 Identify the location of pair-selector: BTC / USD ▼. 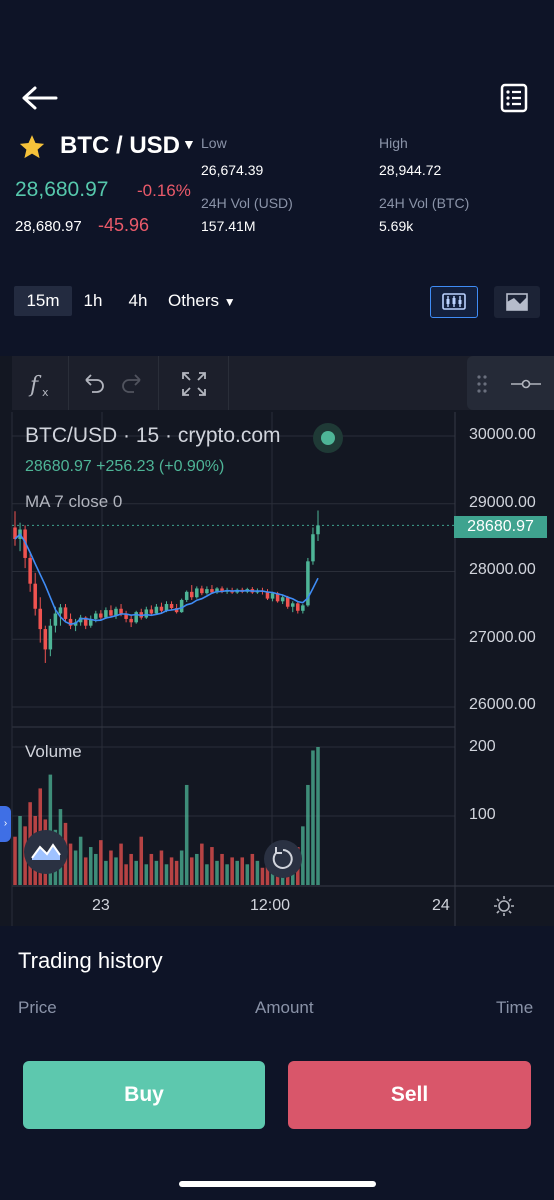
(128, 146).